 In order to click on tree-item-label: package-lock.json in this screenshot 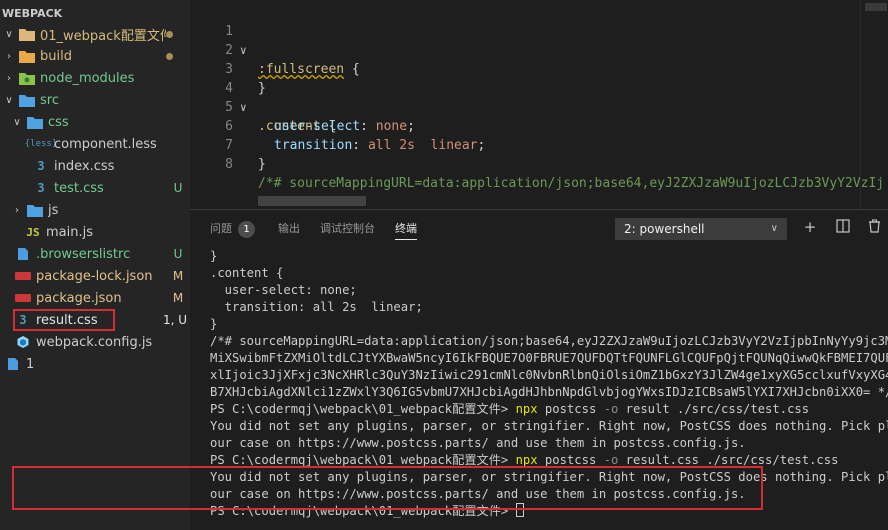, I will do `click(94, 276)`.